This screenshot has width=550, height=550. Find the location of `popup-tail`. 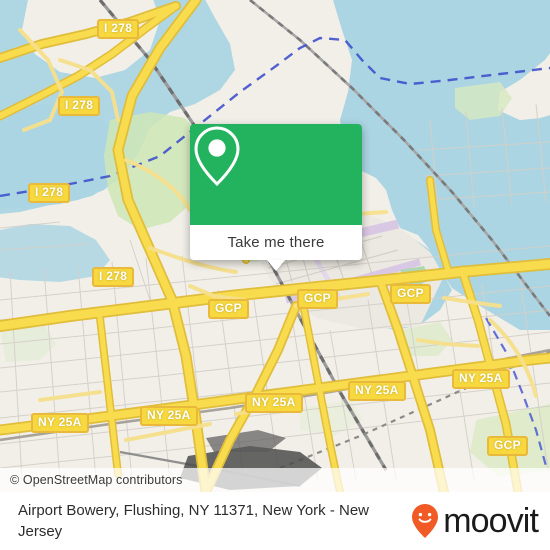

popup-tail is located at coordinates (276, 265).